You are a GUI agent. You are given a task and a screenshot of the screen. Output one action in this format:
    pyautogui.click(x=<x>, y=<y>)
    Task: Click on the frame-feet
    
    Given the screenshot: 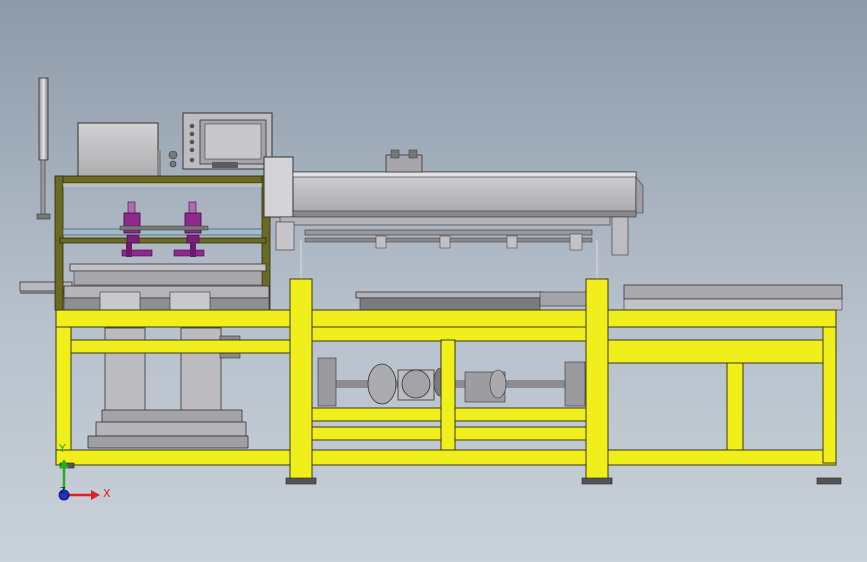 What is the action you would take?
    pyautogui.click(x=450, y=473)
    